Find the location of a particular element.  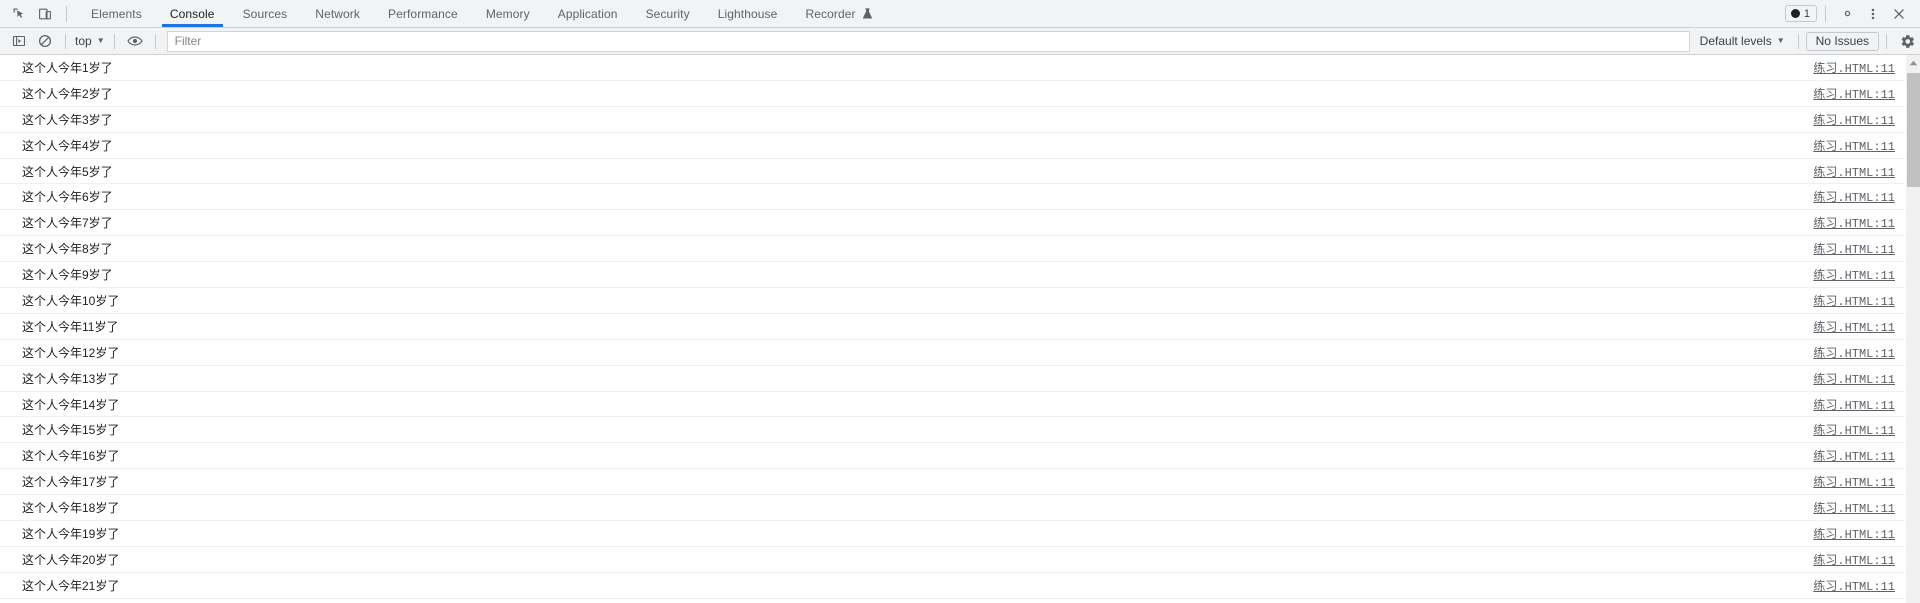

console-message-text: 这个人今年15岁了 is located at coordinates (71, 430).